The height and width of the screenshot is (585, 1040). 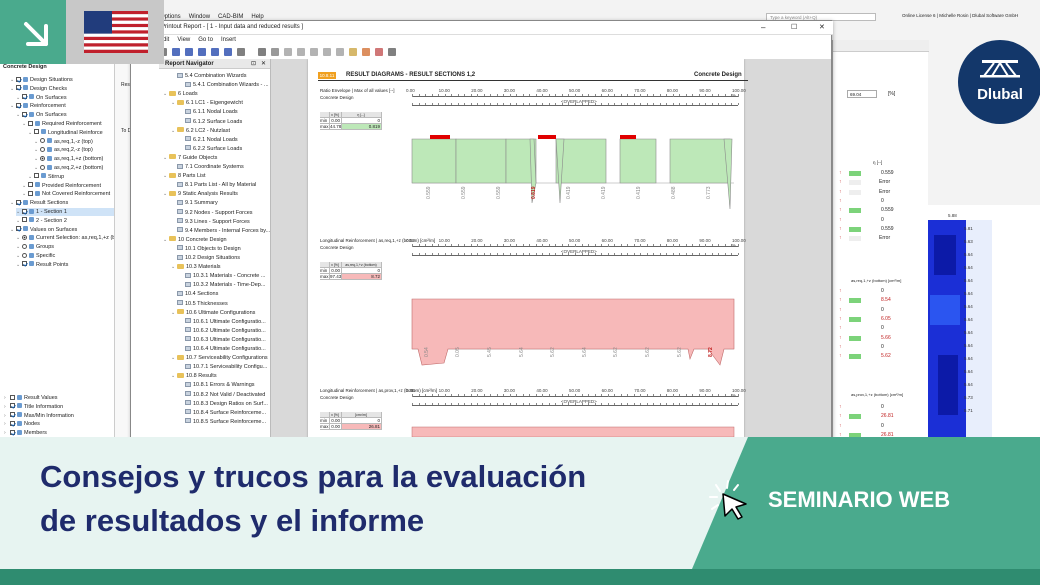 What do you see at coordinates (205, 258) in the screenshot?
I see `navigator-item: 10.2 Design Situations` at bounding box center [205, 258].